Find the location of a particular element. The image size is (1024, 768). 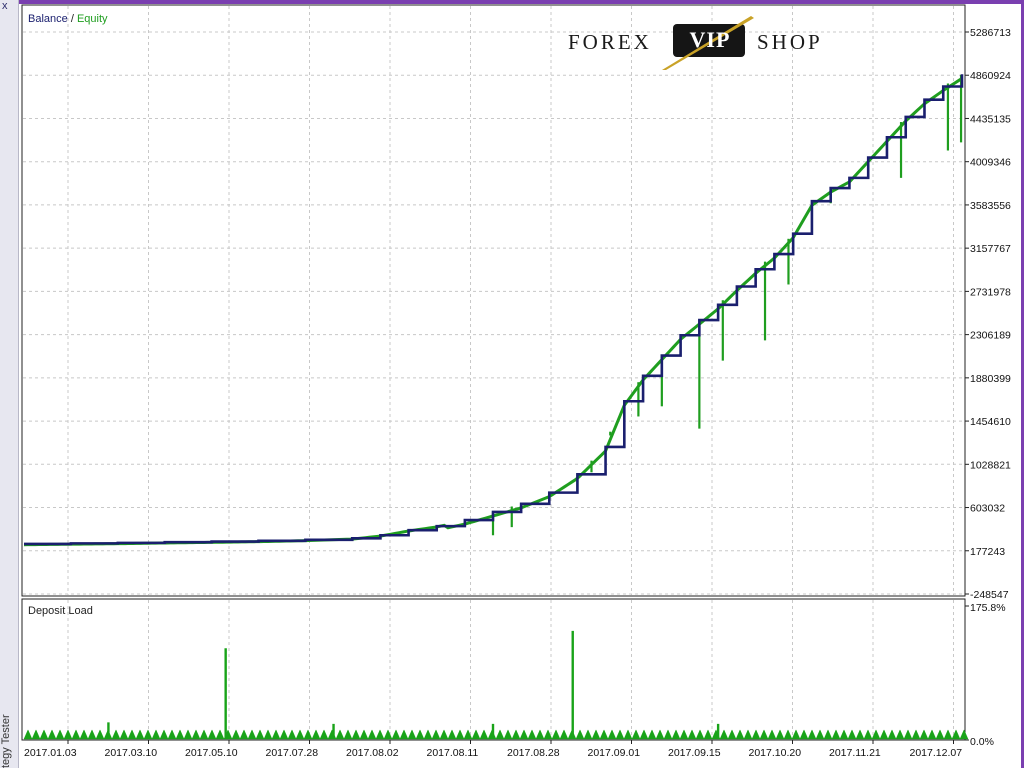

deposit-load-max-label: 175.8% is located at coordinates (988, 608).